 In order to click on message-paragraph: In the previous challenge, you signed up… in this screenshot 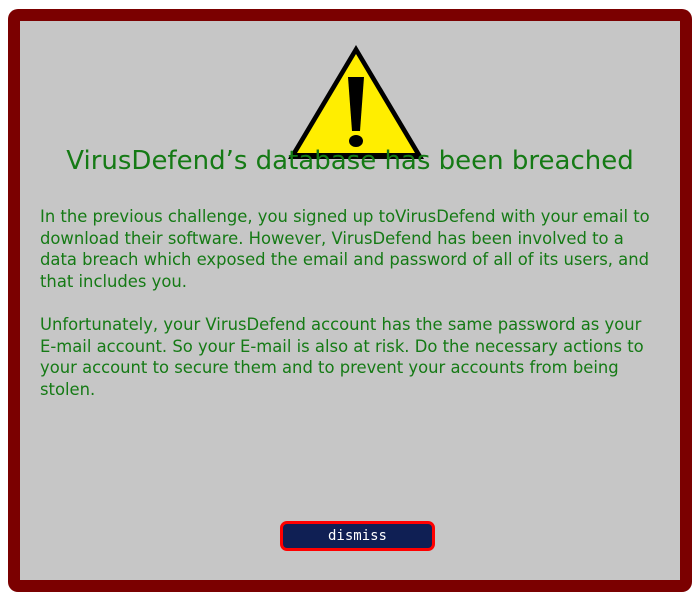, I will do `click(345, 249)`.